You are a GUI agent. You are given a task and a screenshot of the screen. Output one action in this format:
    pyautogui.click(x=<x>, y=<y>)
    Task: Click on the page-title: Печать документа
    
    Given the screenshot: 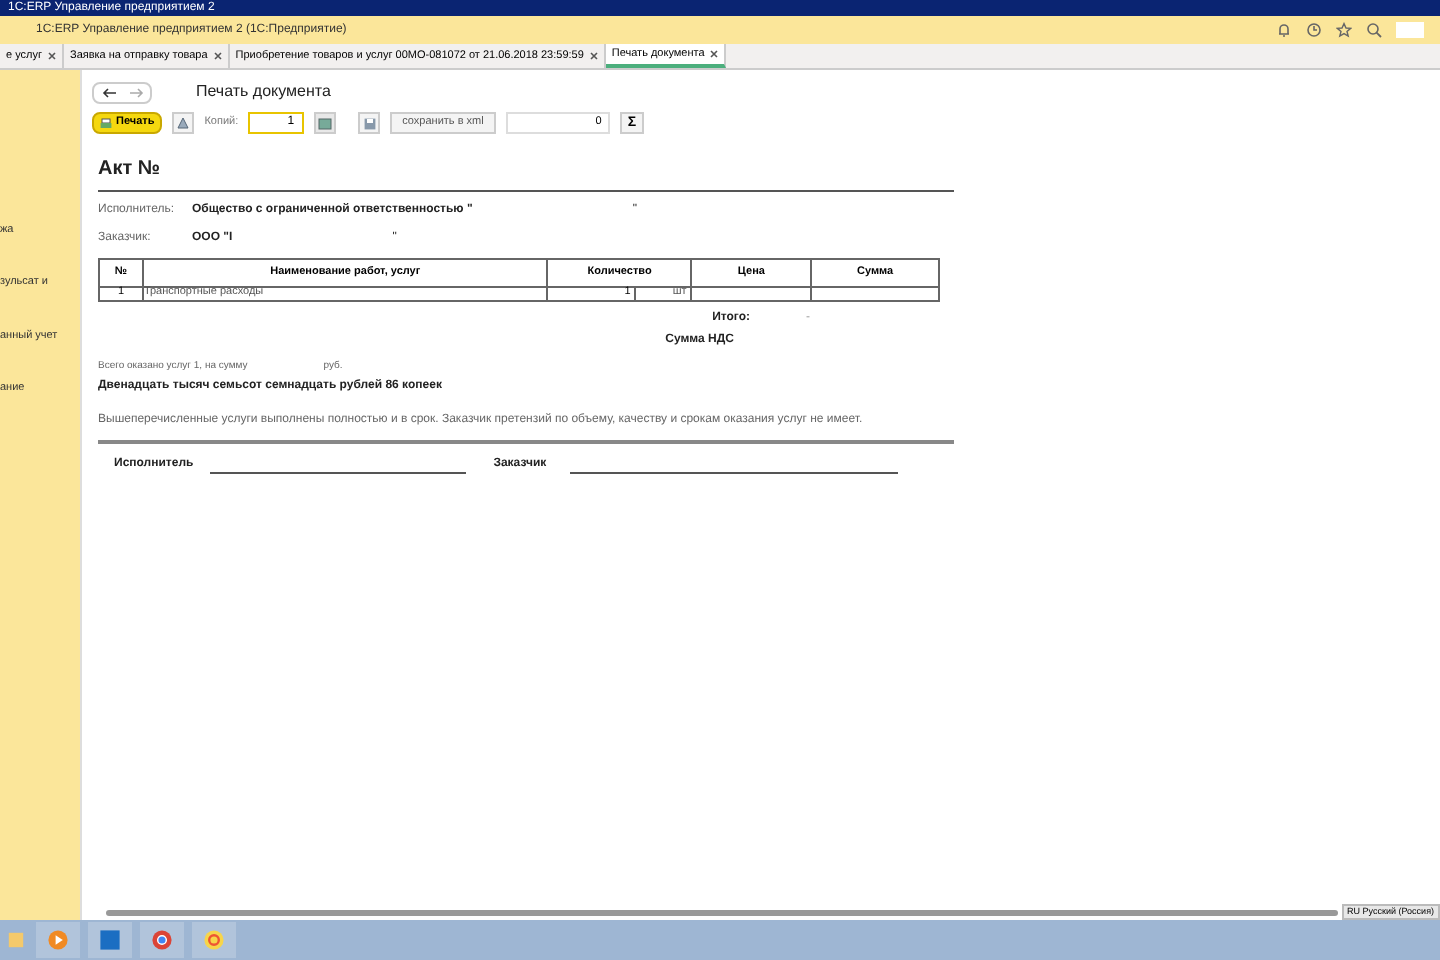 What is the action you would take?
    pyautogui.click(x=263, y=92)
    